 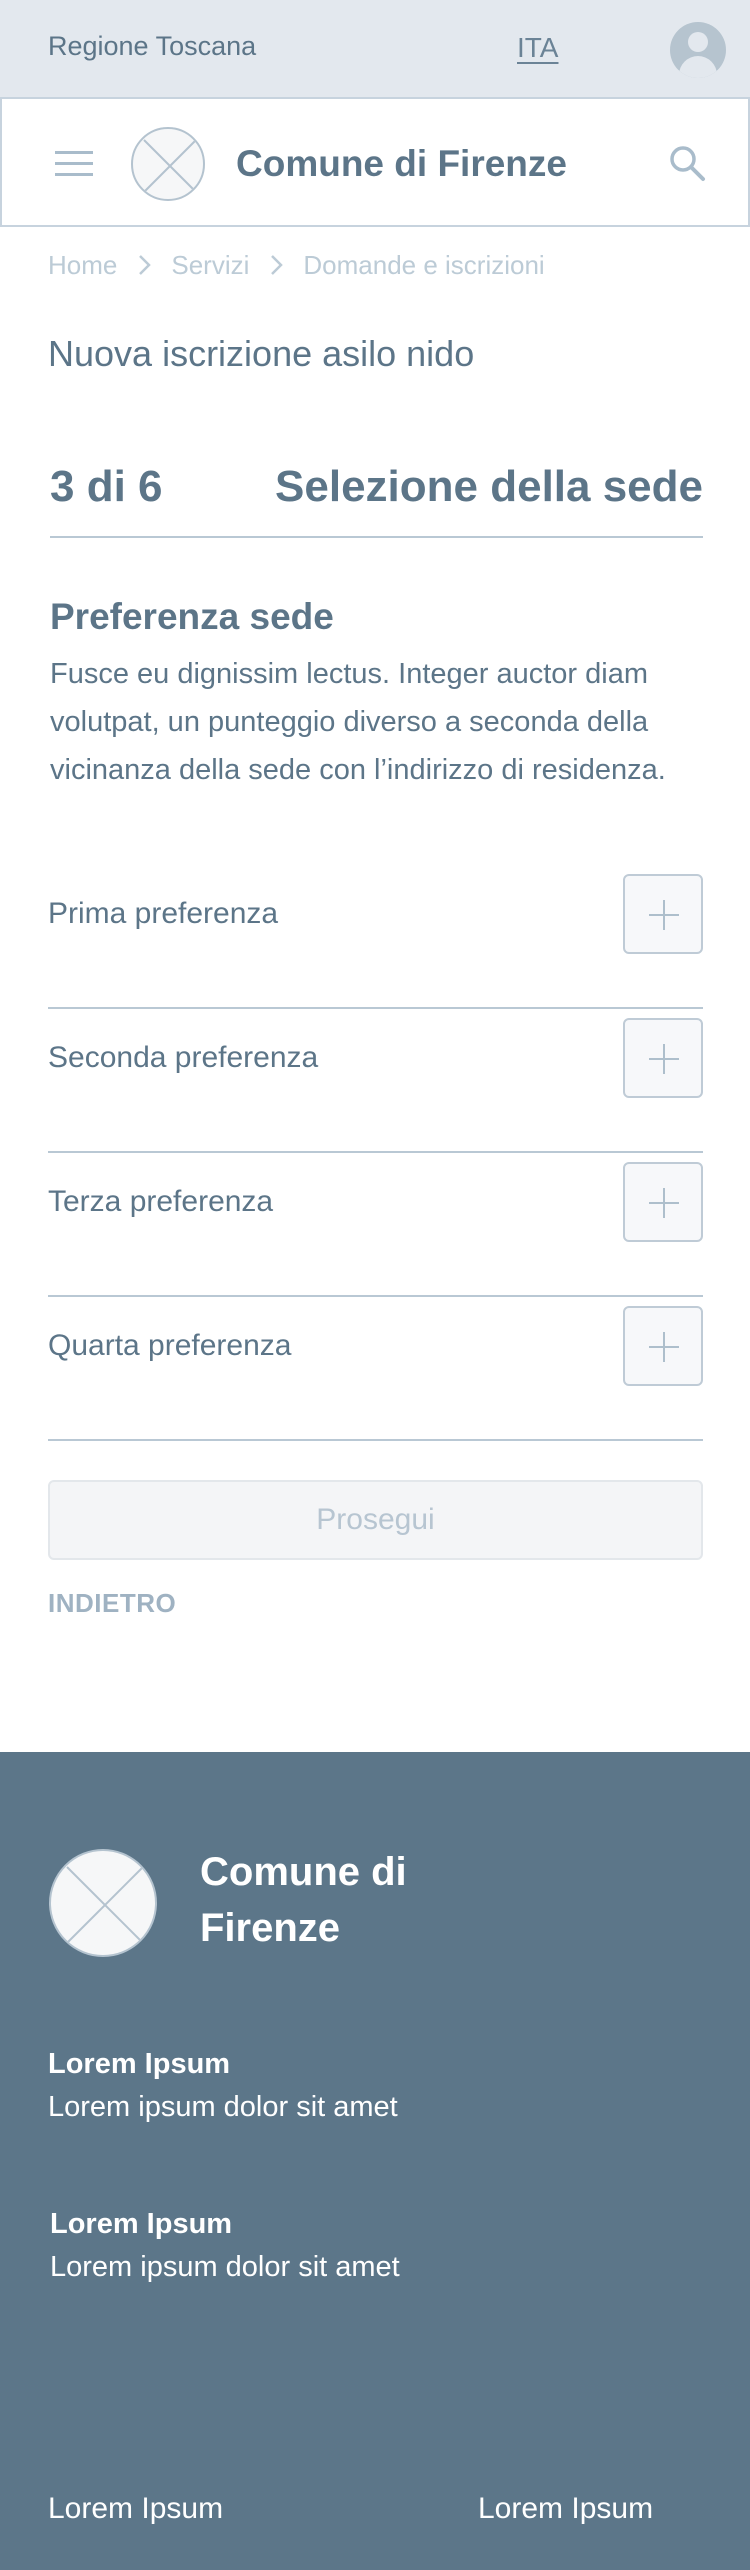 What do you see at coordinates (296, 265) in the screenshot?
I see `breadcrumb: Home Servizi Domande e iscrizioni` at bounding box center [296, 265].